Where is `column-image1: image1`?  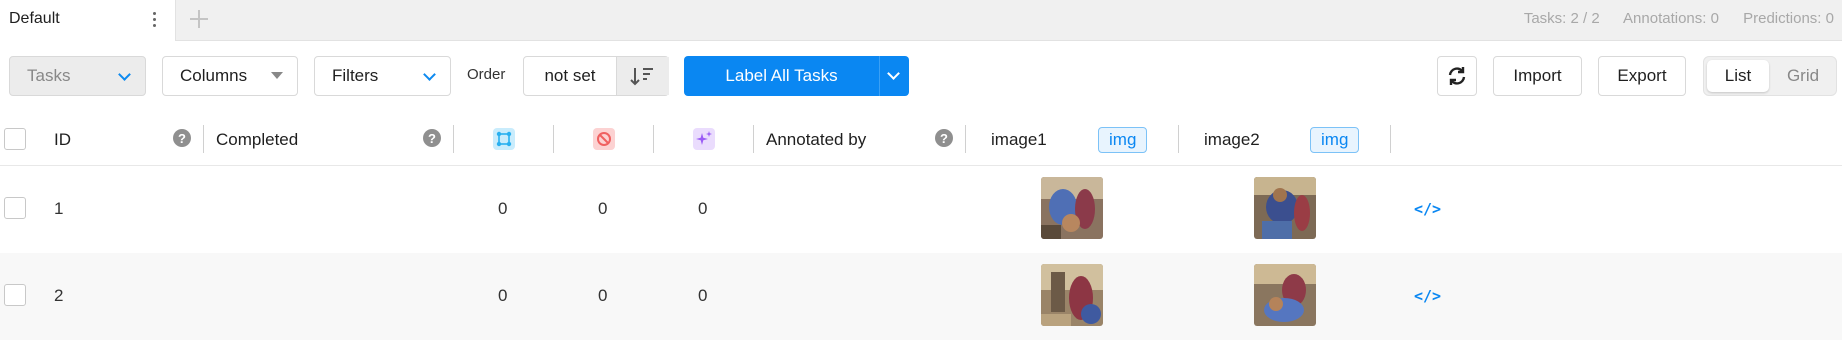 column-image1: image1 is located at coordinates (1019, 139).